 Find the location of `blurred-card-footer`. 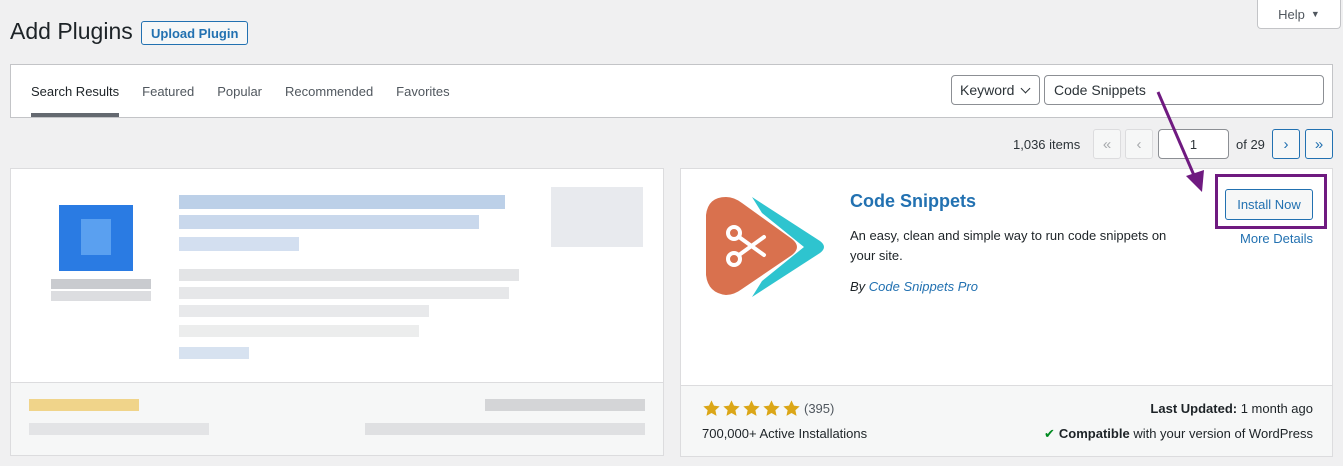

blurred-card-footer is located at coordinates (337, 418).